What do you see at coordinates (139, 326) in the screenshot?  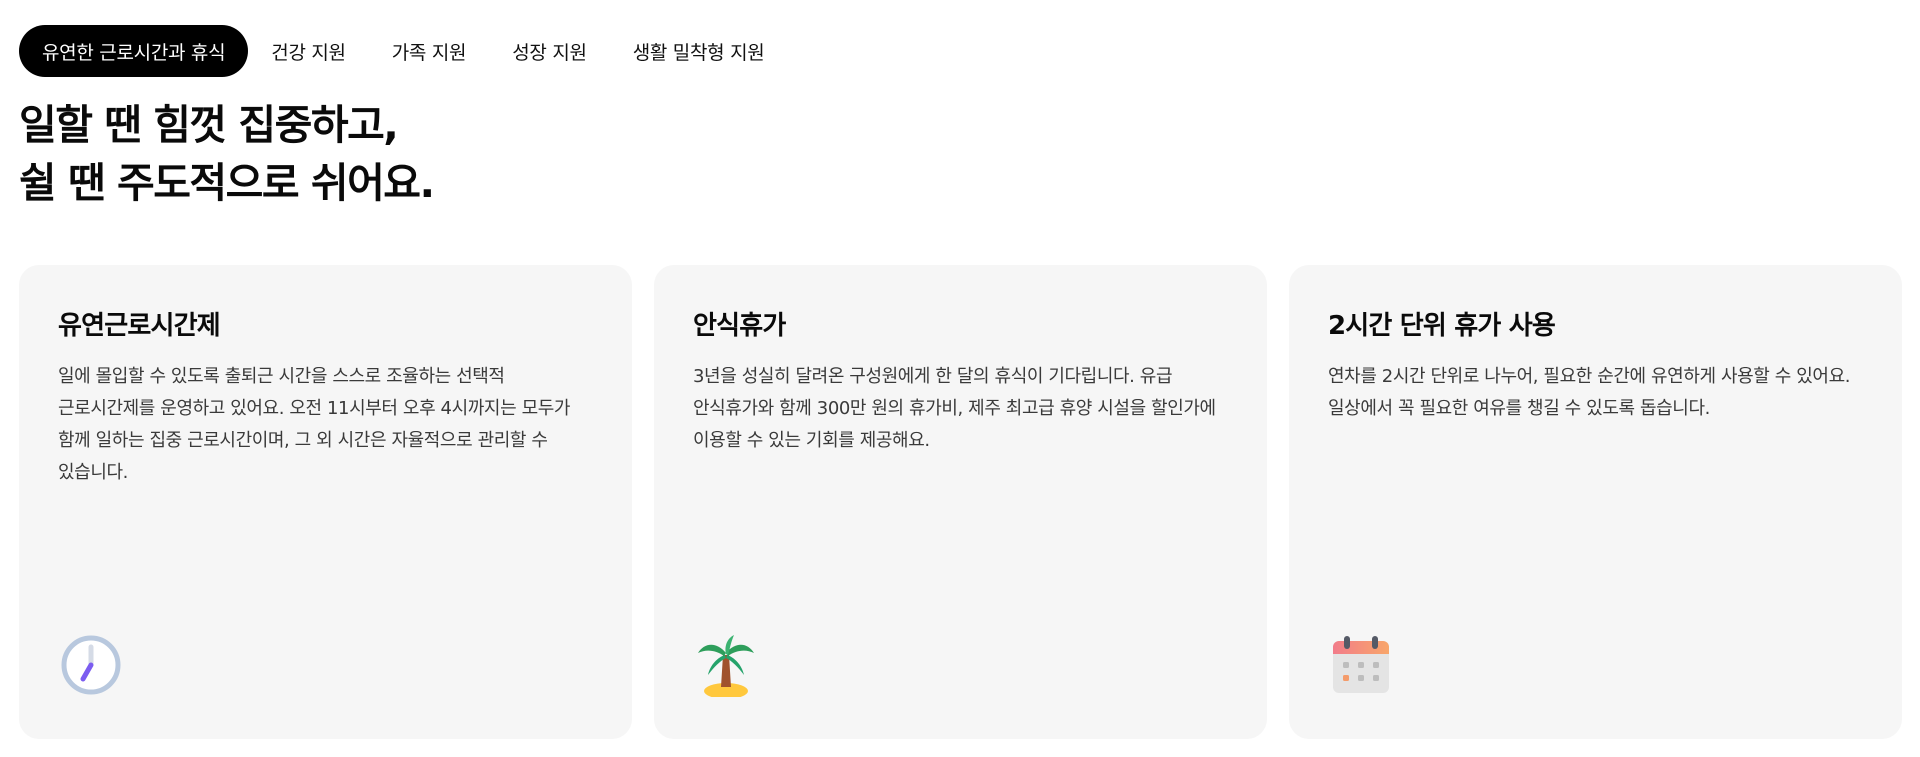 I see `card-title: 유연근로시간제` at bounding box center [139, 326].